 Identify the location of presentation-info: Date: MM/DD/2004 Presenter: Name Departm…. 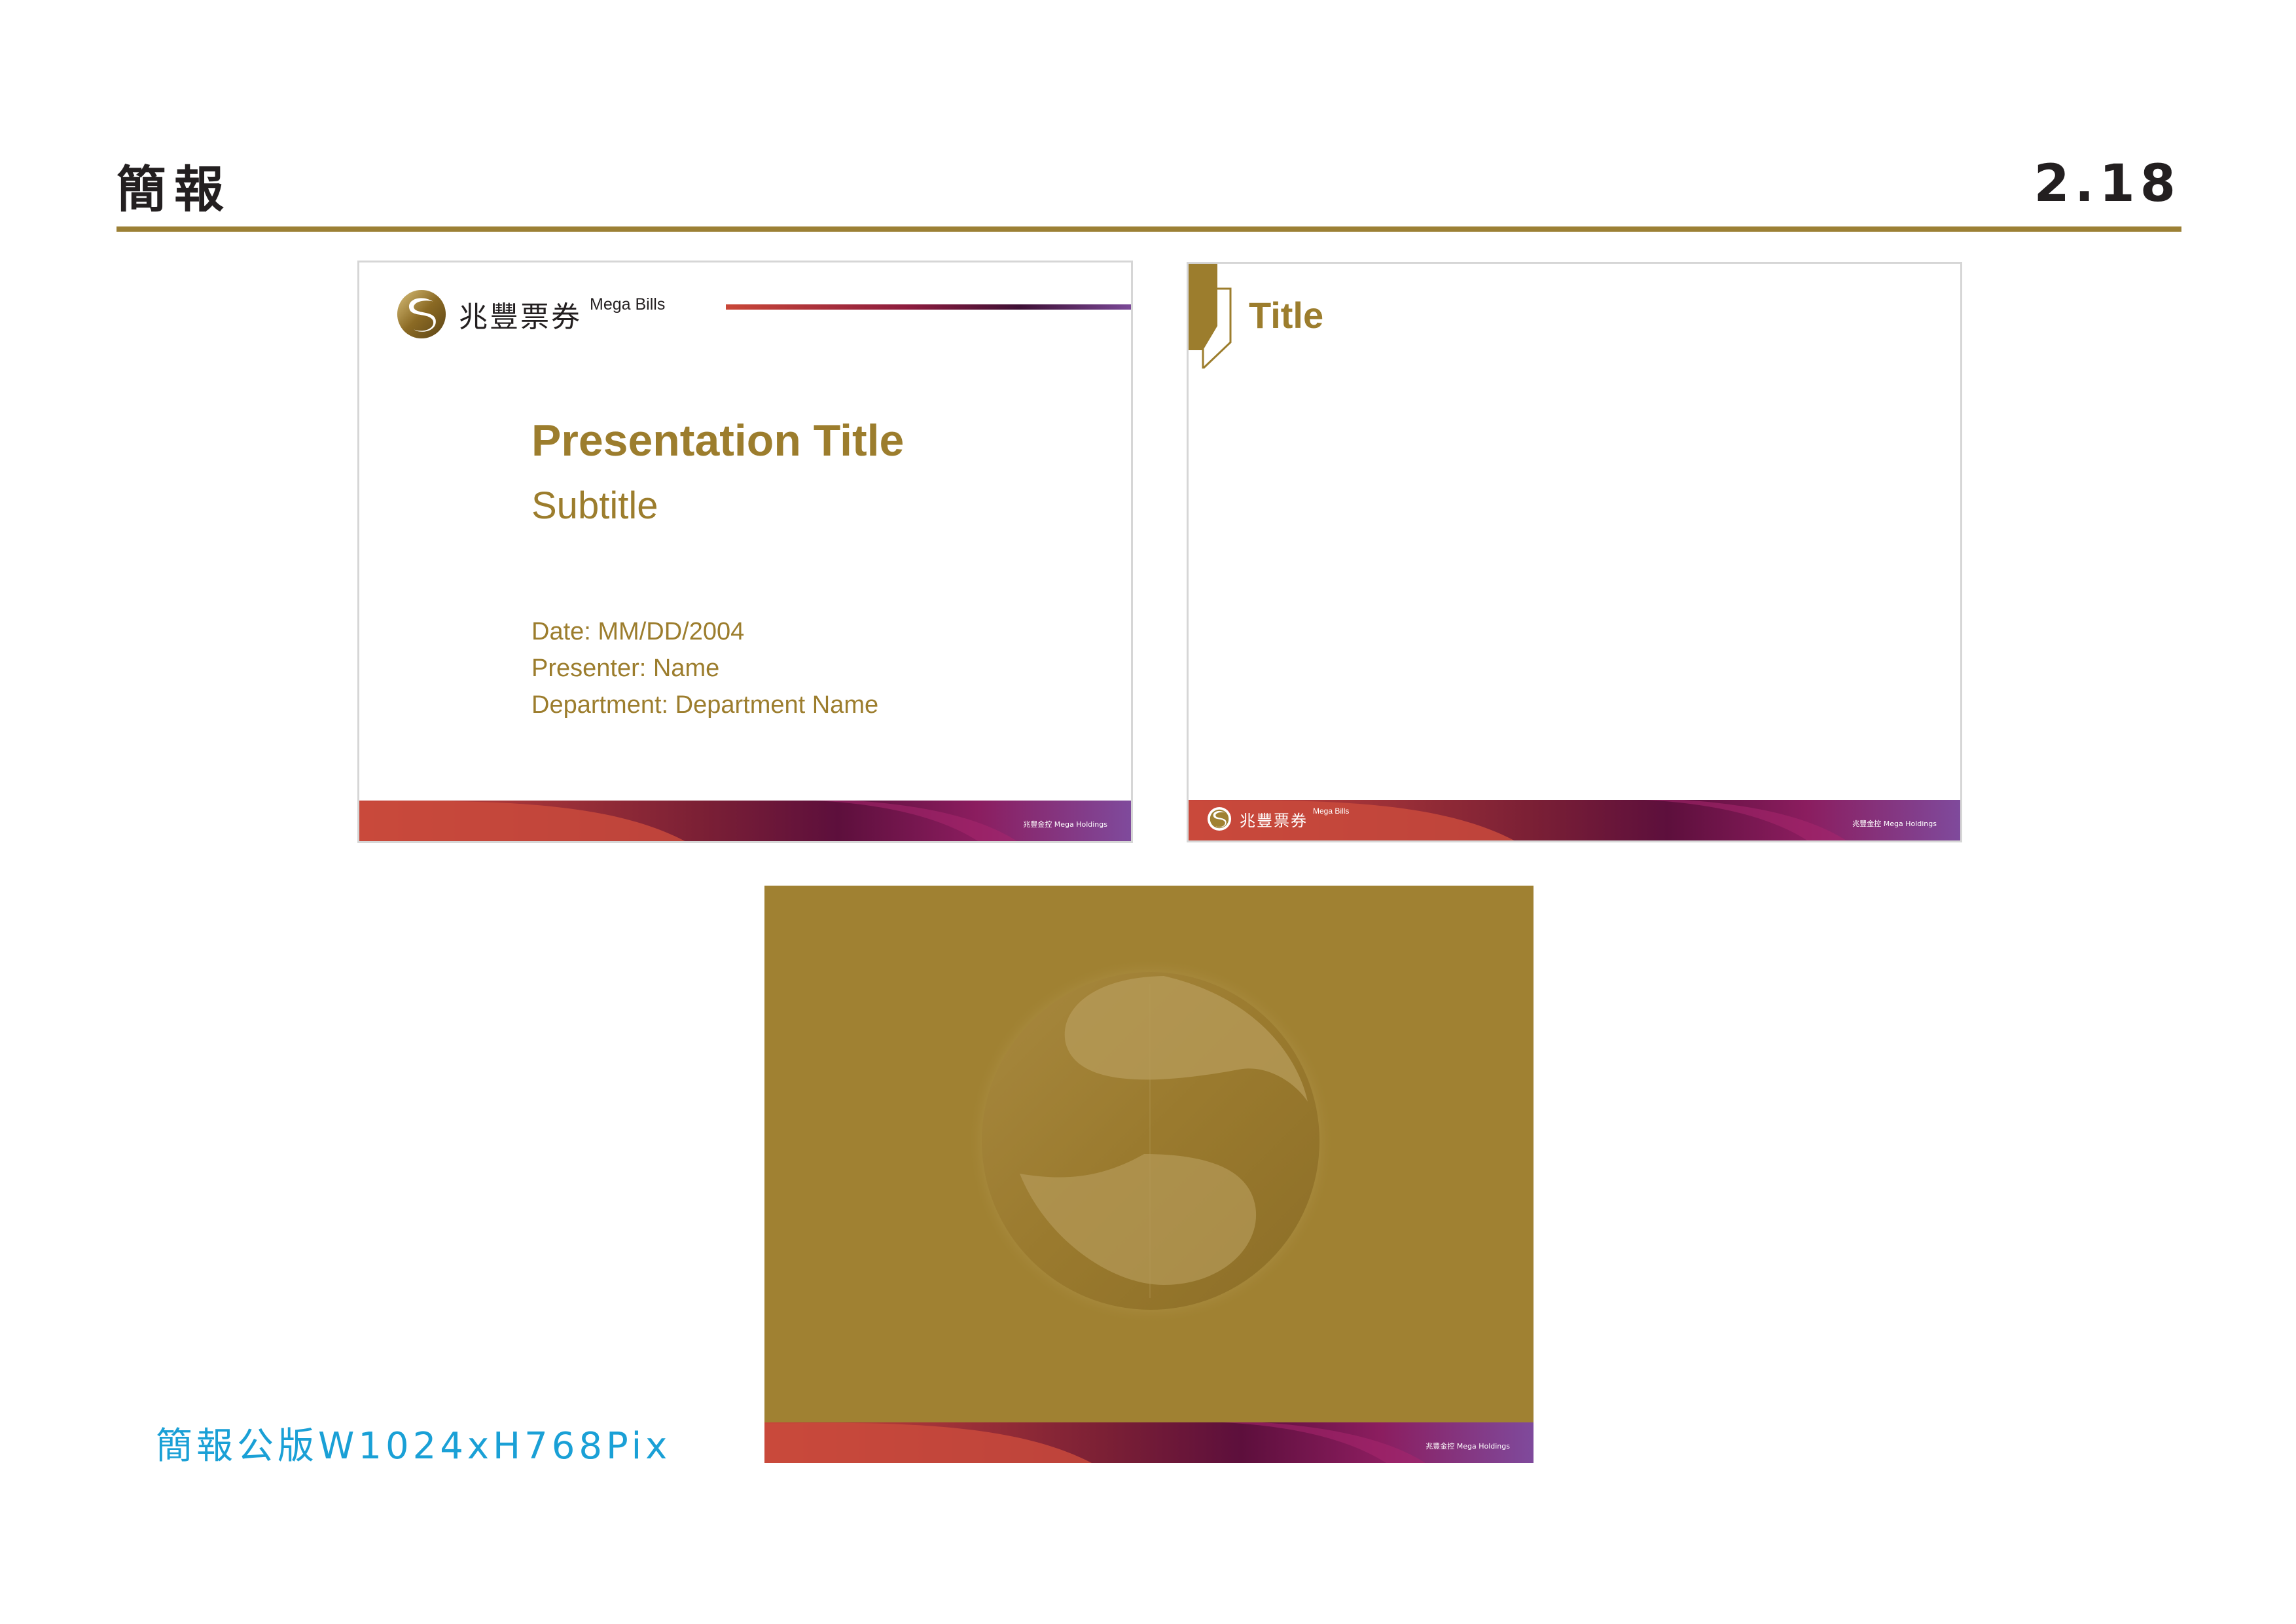
(704, 668).